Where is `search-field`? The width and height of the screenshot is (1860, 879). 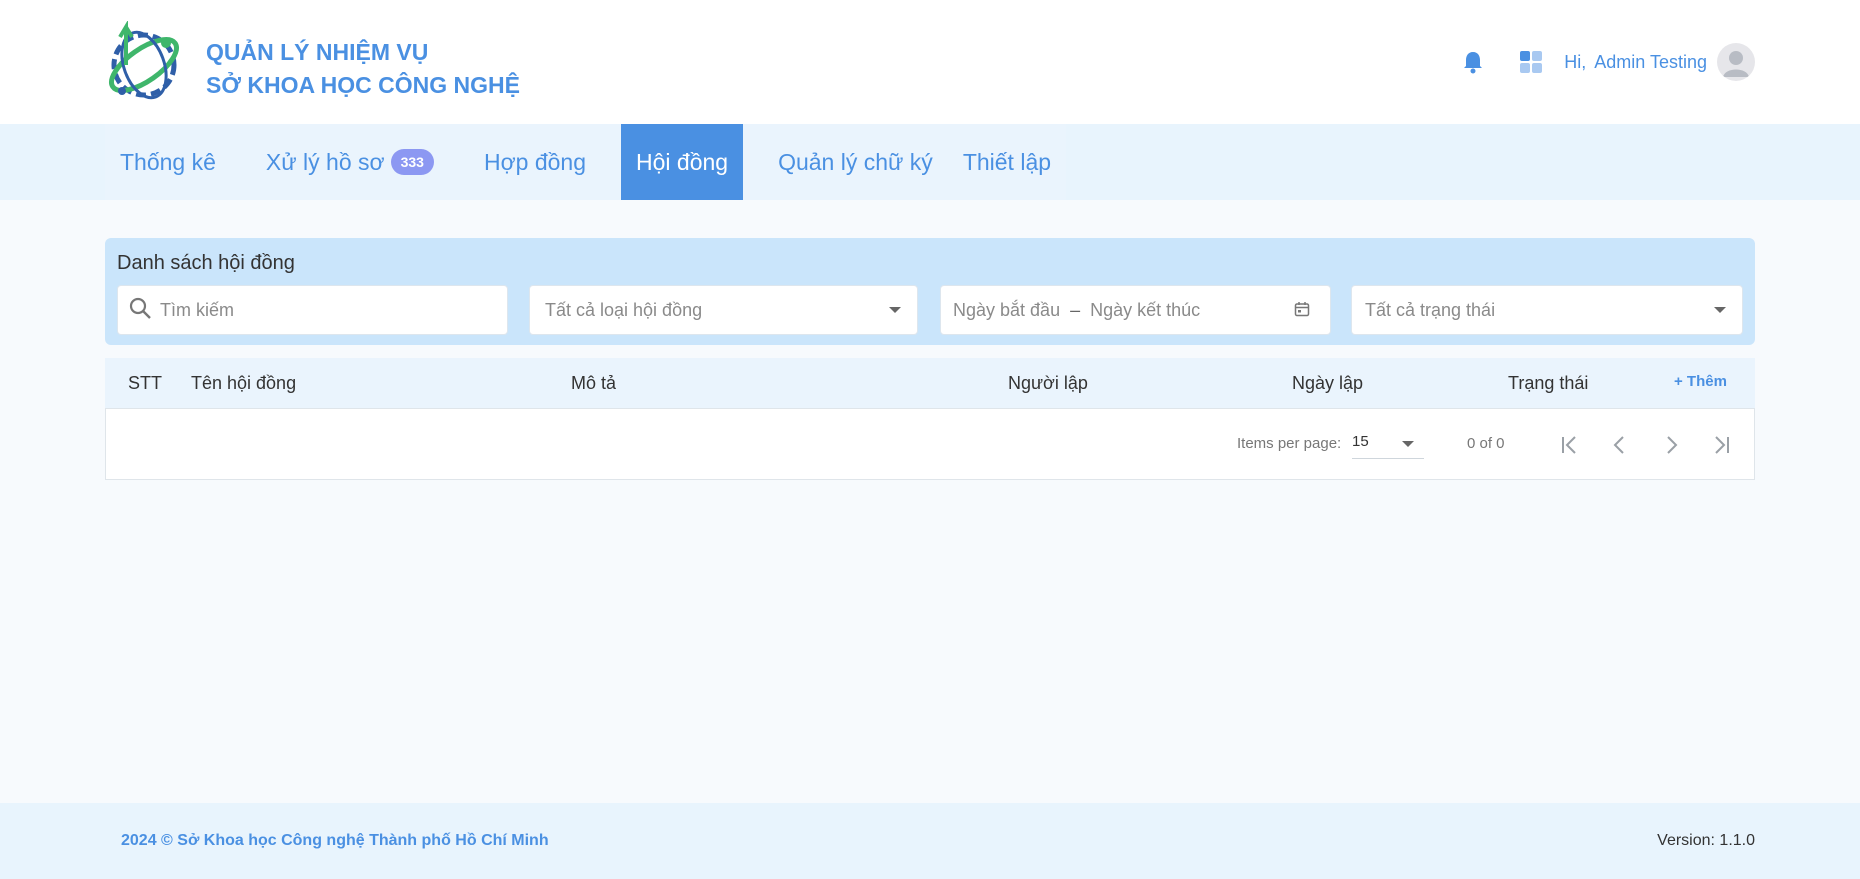
search-field is located at coordinates (312, 310).